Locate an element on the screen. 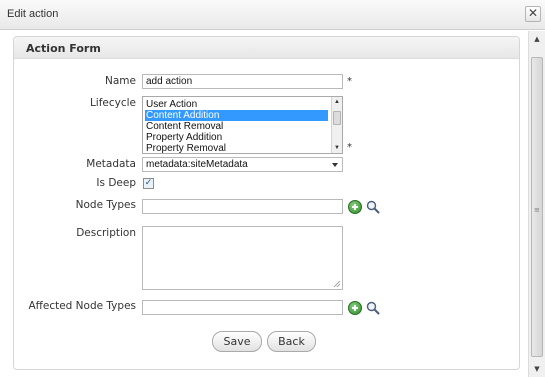  dialog-titlebar: Edit action ✕ is located at coordinates (272, 15).